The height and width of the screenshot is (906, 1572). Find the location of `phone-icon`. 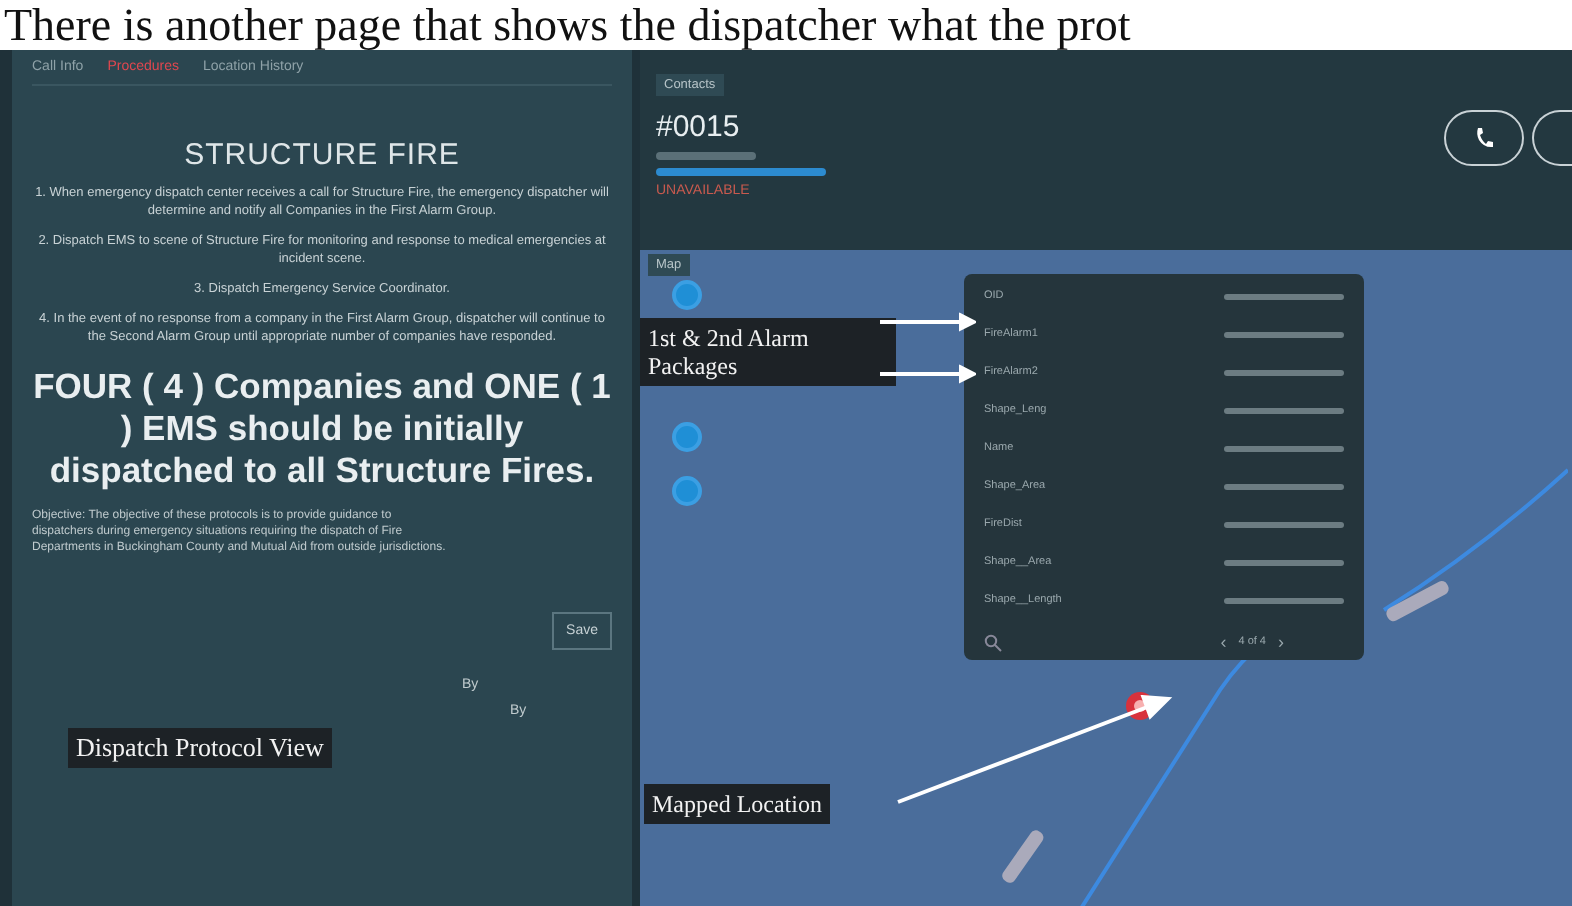

phone-icon is located at coordinates (1484, 138).